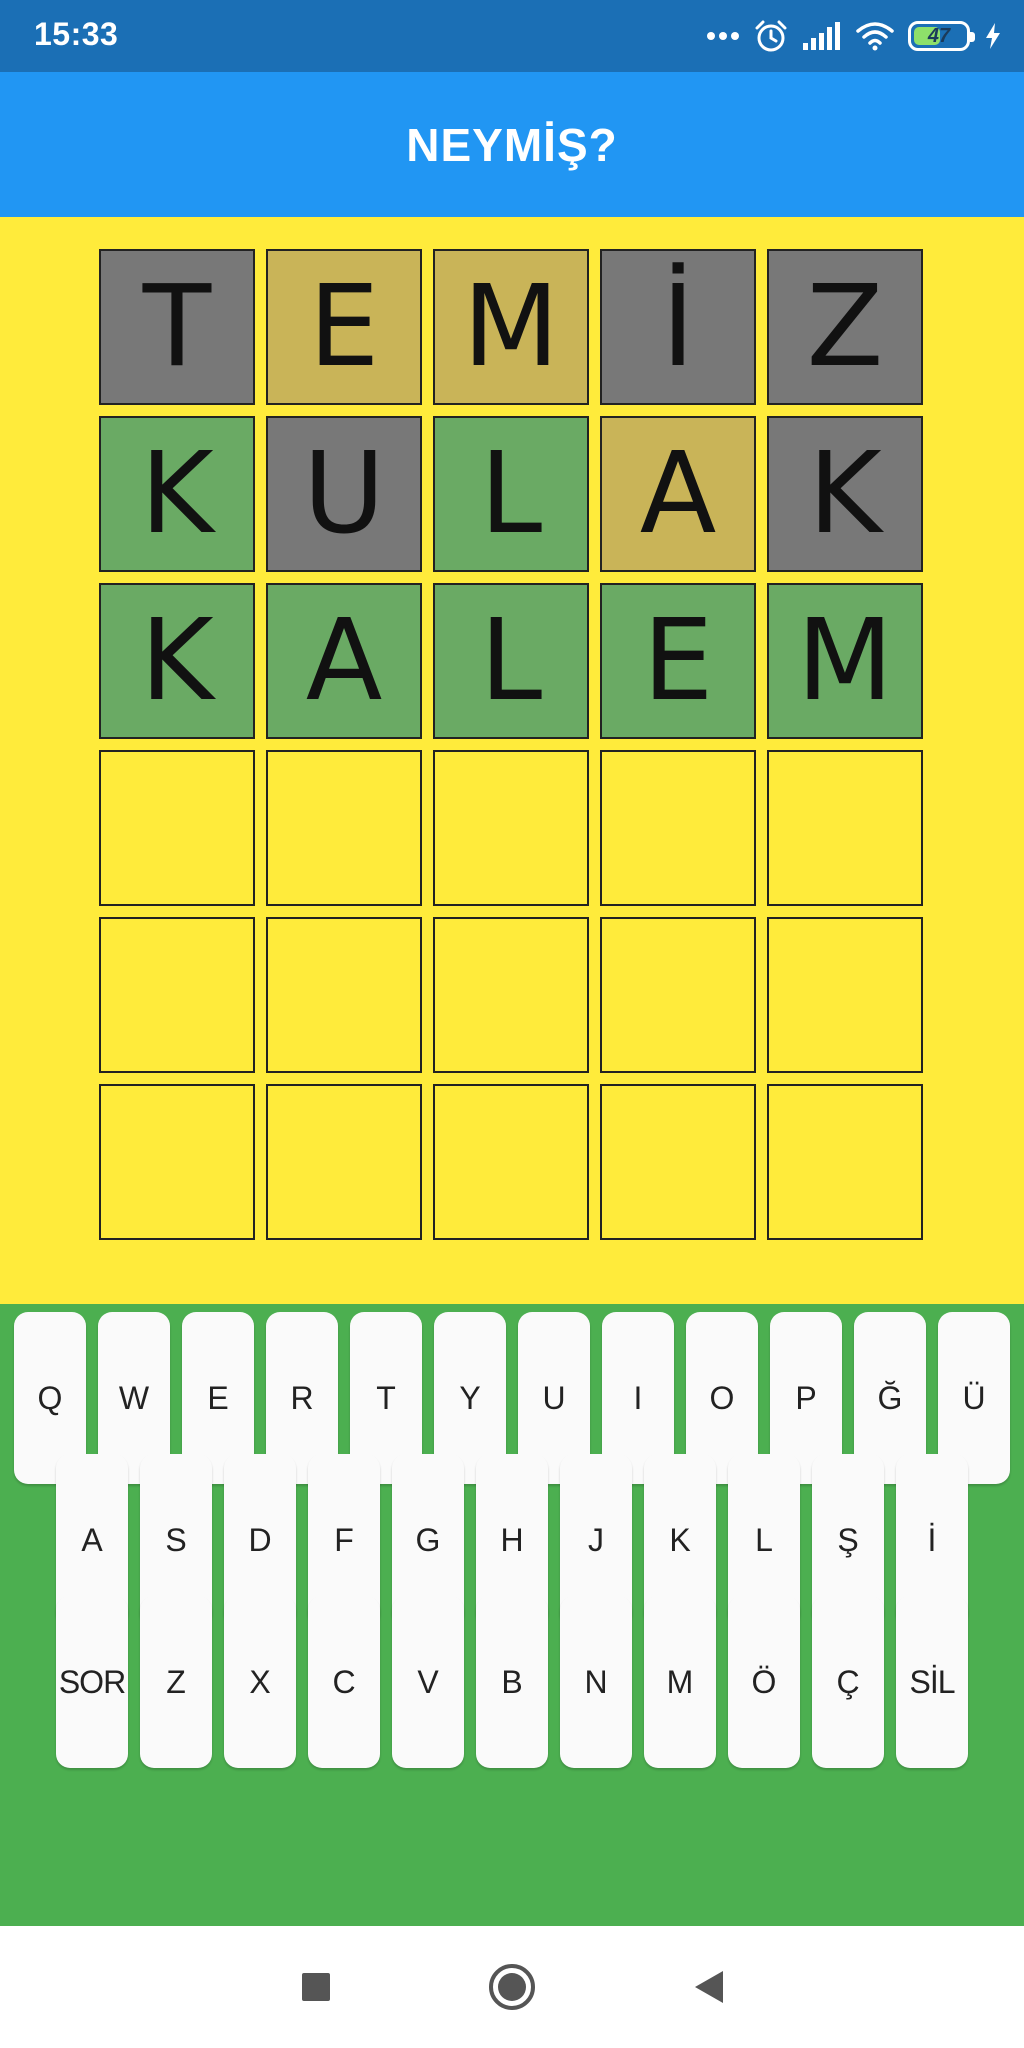  I want to click on letter-tile-yellow: E, so click(344, 327).